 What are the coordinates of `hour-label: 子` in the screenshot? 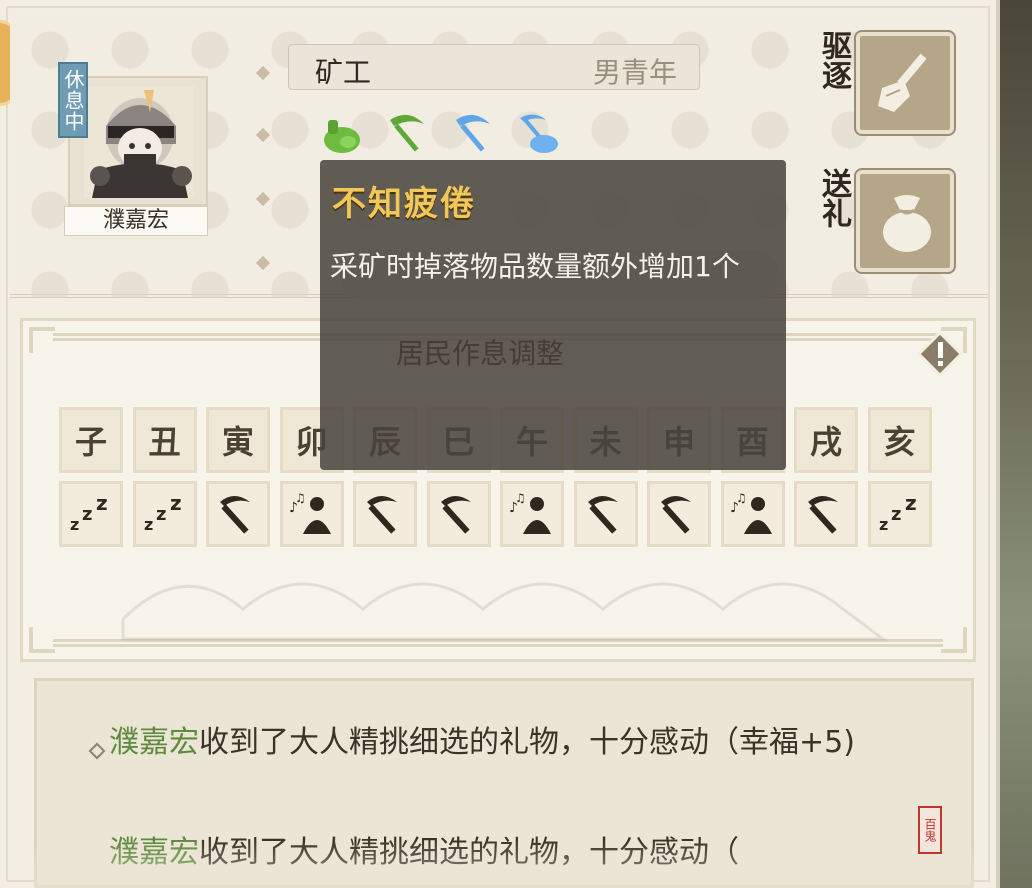 It's located at (90, 442).